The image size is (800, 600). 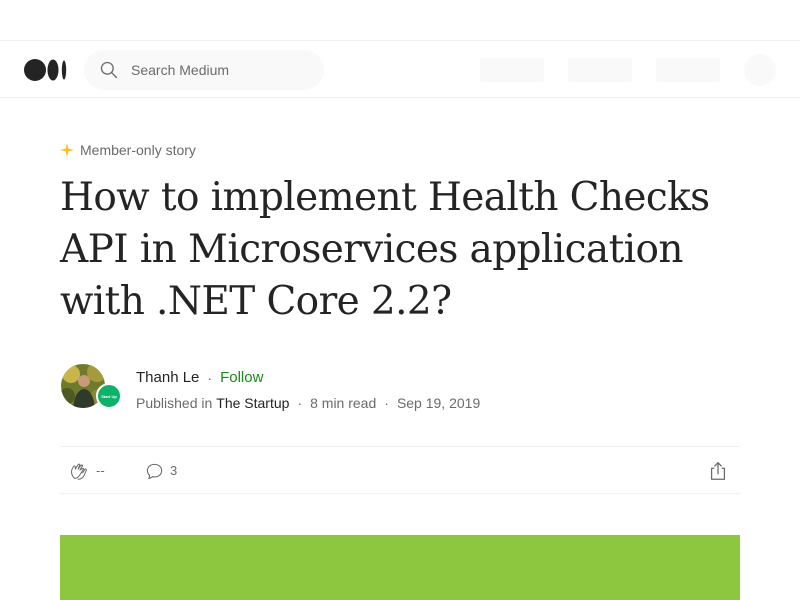 I want to click on clap-count: --, so click(x=100, y=470).